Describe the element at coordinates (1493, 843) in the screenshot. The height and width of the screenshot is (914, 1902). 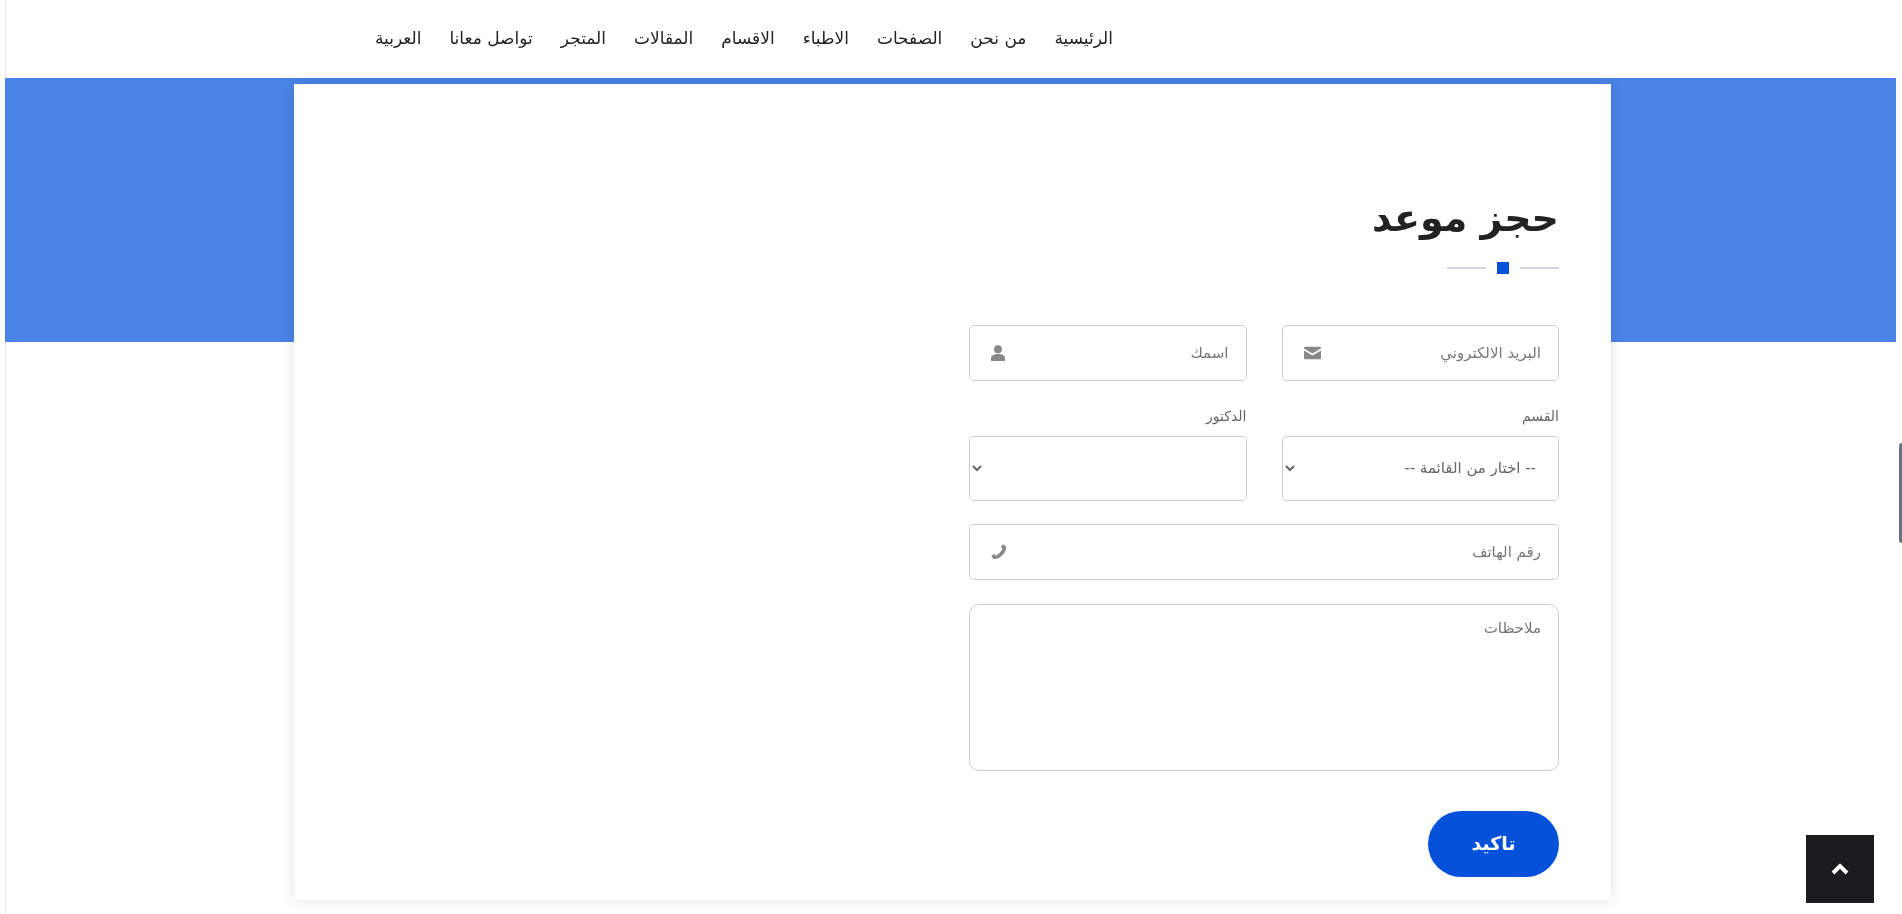
I see `submit-button: تاكيد` at that location.